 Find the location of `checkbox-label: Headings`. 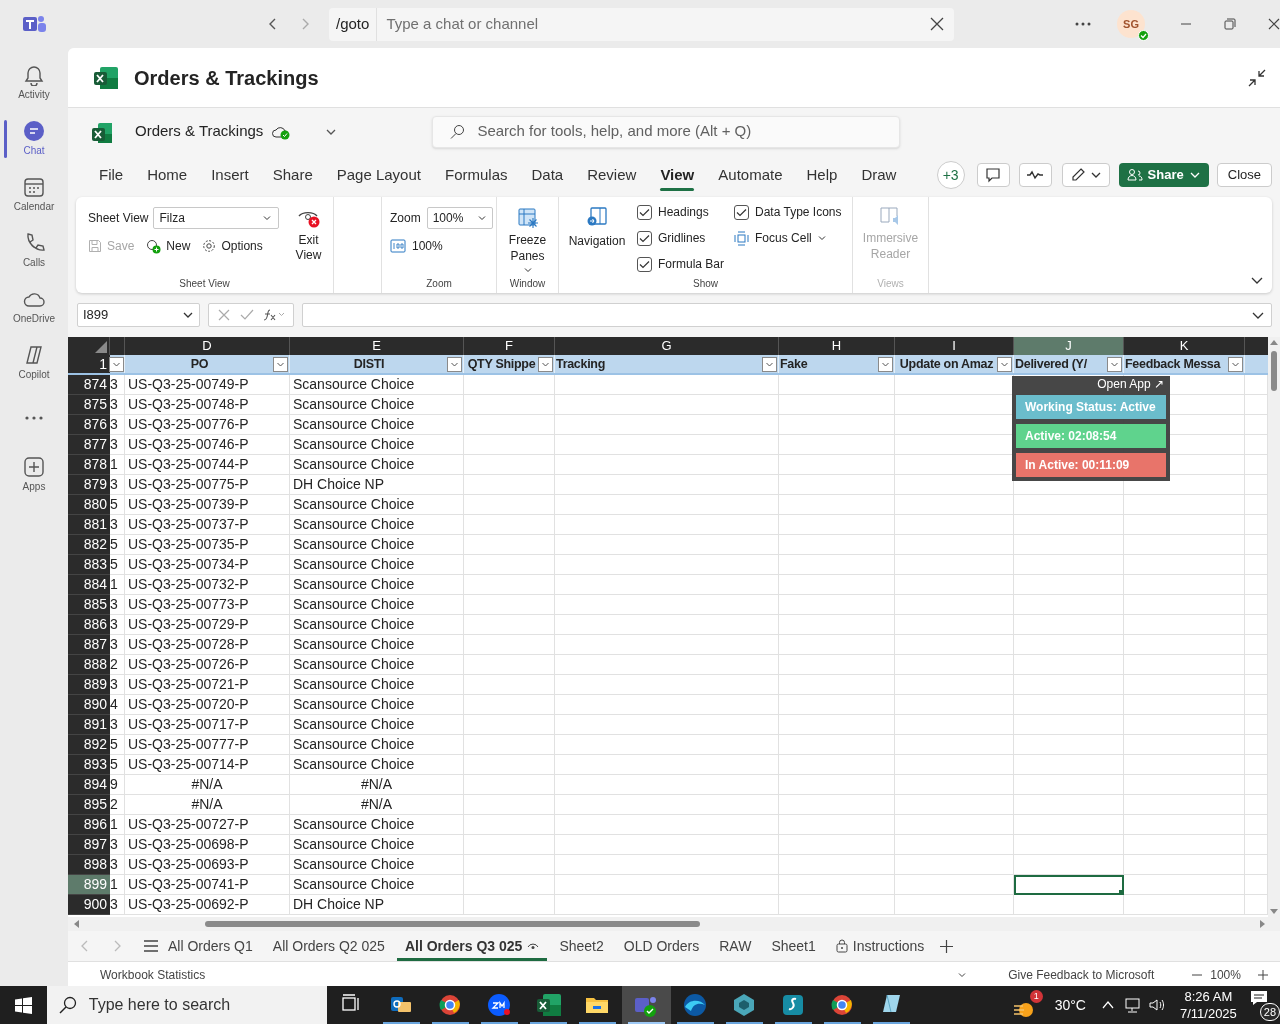

checkbox-label: Headings is located at coordinates (683, 212).